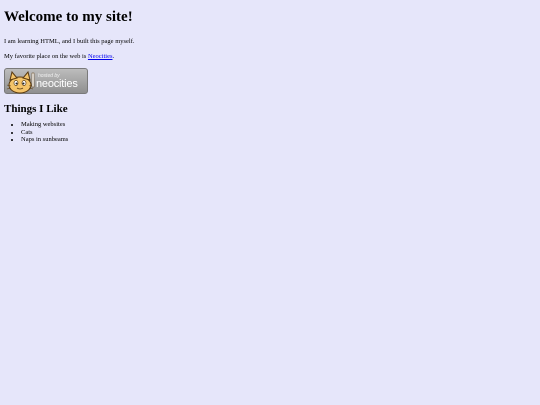 Image resolution: width=540 pixels, height=405 pixels. I want to click on favorite-prefix: My favorite place on the web is, so click(46, 56).